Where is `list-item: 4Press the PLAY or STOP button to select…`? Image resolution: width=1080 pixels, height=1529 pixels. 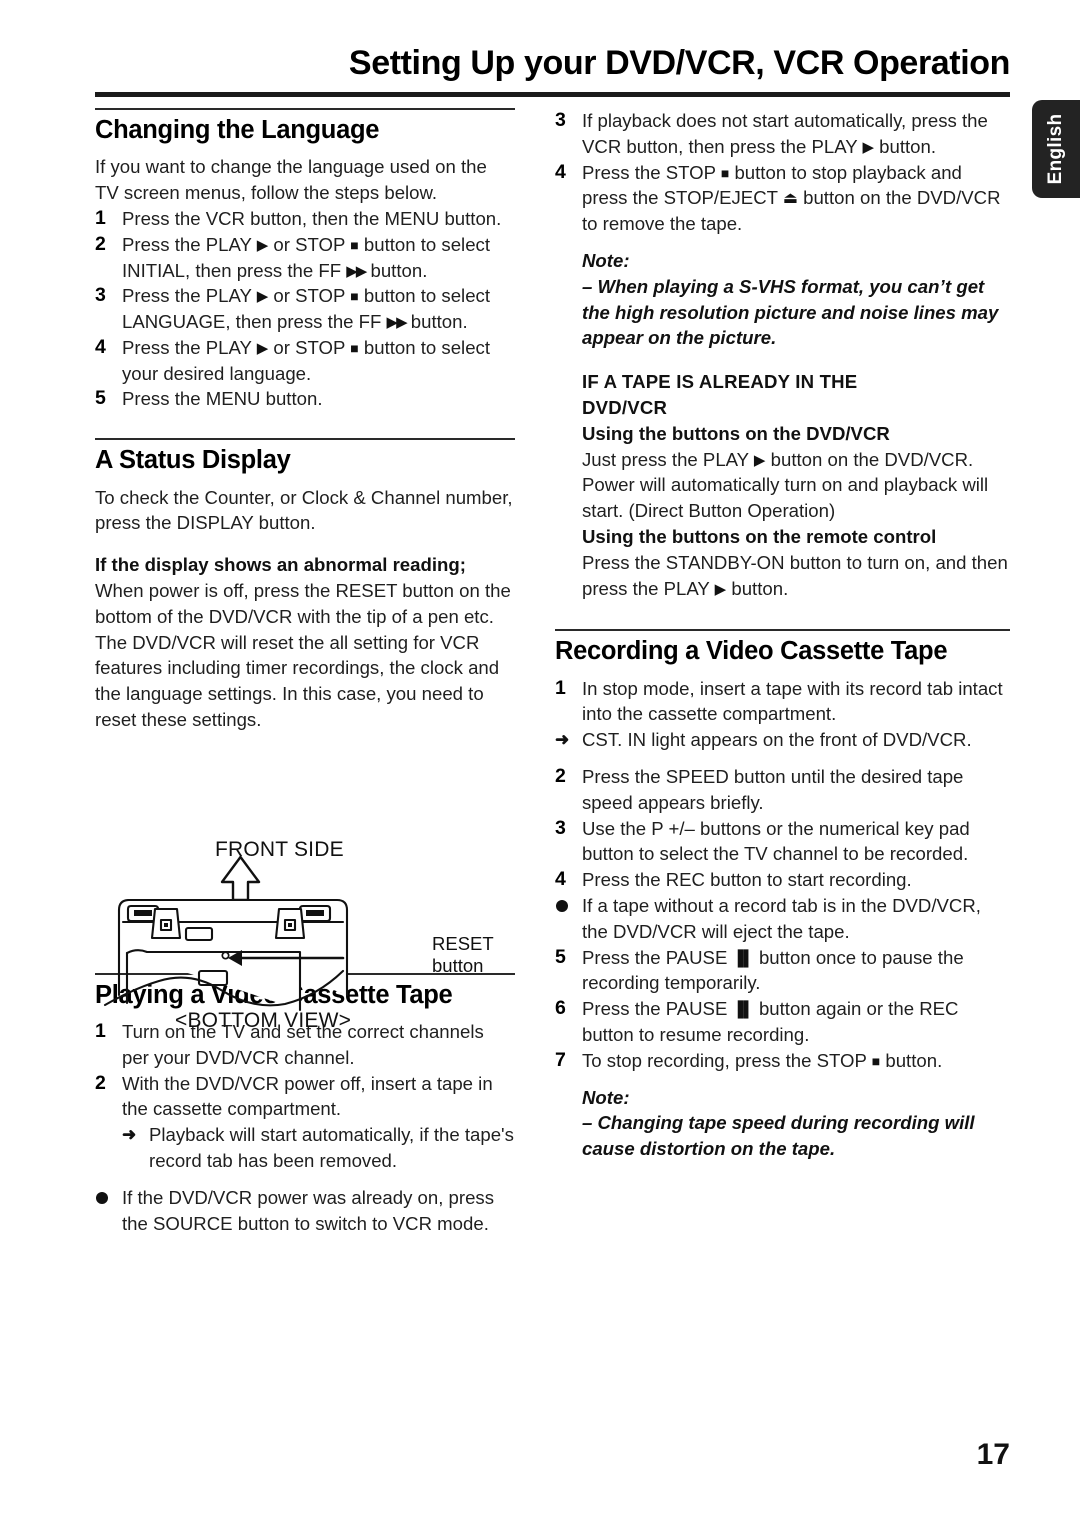
list-item: 4Press the PLAY or STOP button to select… is located at coordinates (305, 361).